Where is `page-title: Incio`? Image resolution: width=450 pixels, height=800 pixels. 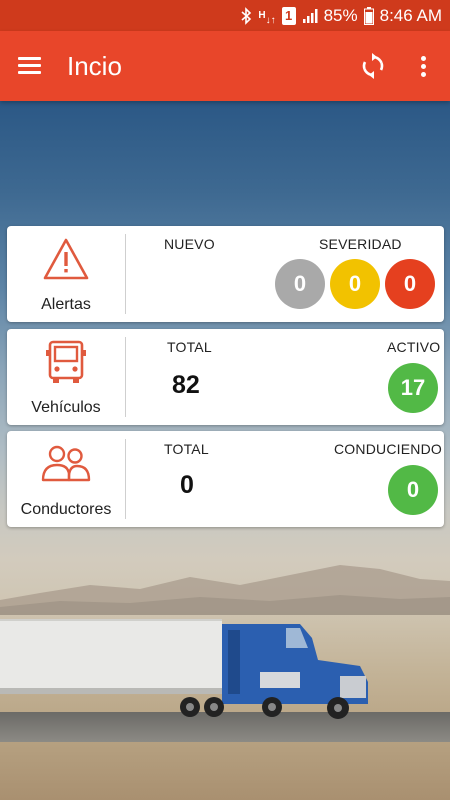
page-title: Incio is located at coordinates (94, 65).